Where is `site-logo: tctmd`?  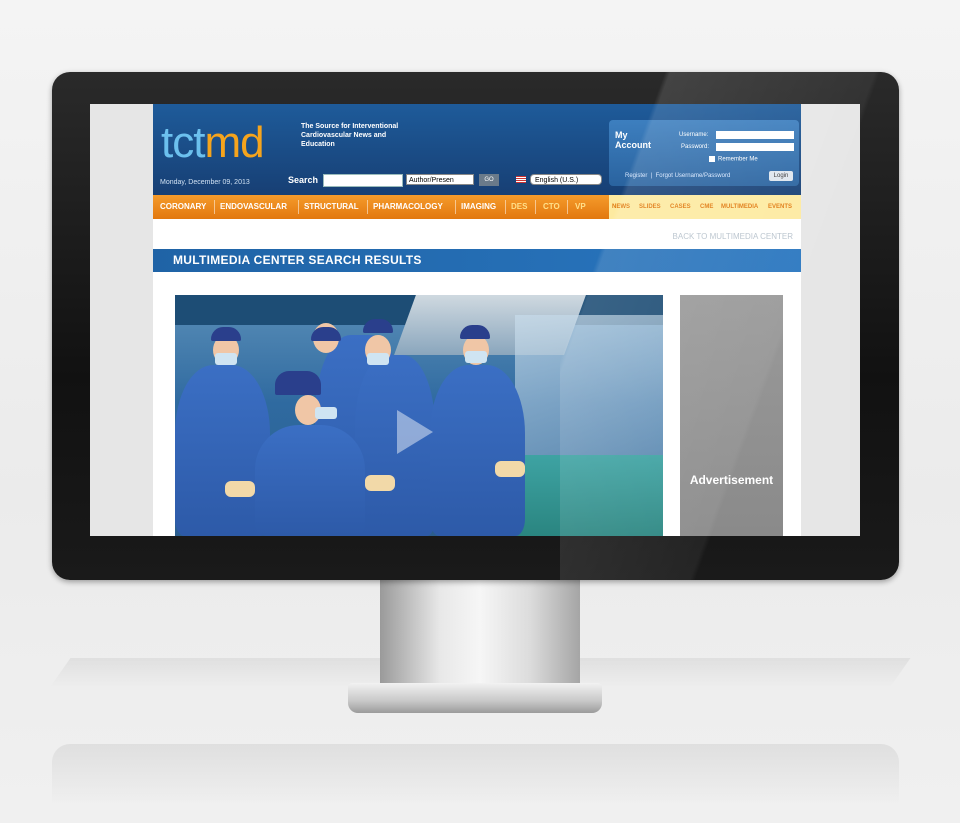
site-logo: tctmd is located at coordinates (213, 143).